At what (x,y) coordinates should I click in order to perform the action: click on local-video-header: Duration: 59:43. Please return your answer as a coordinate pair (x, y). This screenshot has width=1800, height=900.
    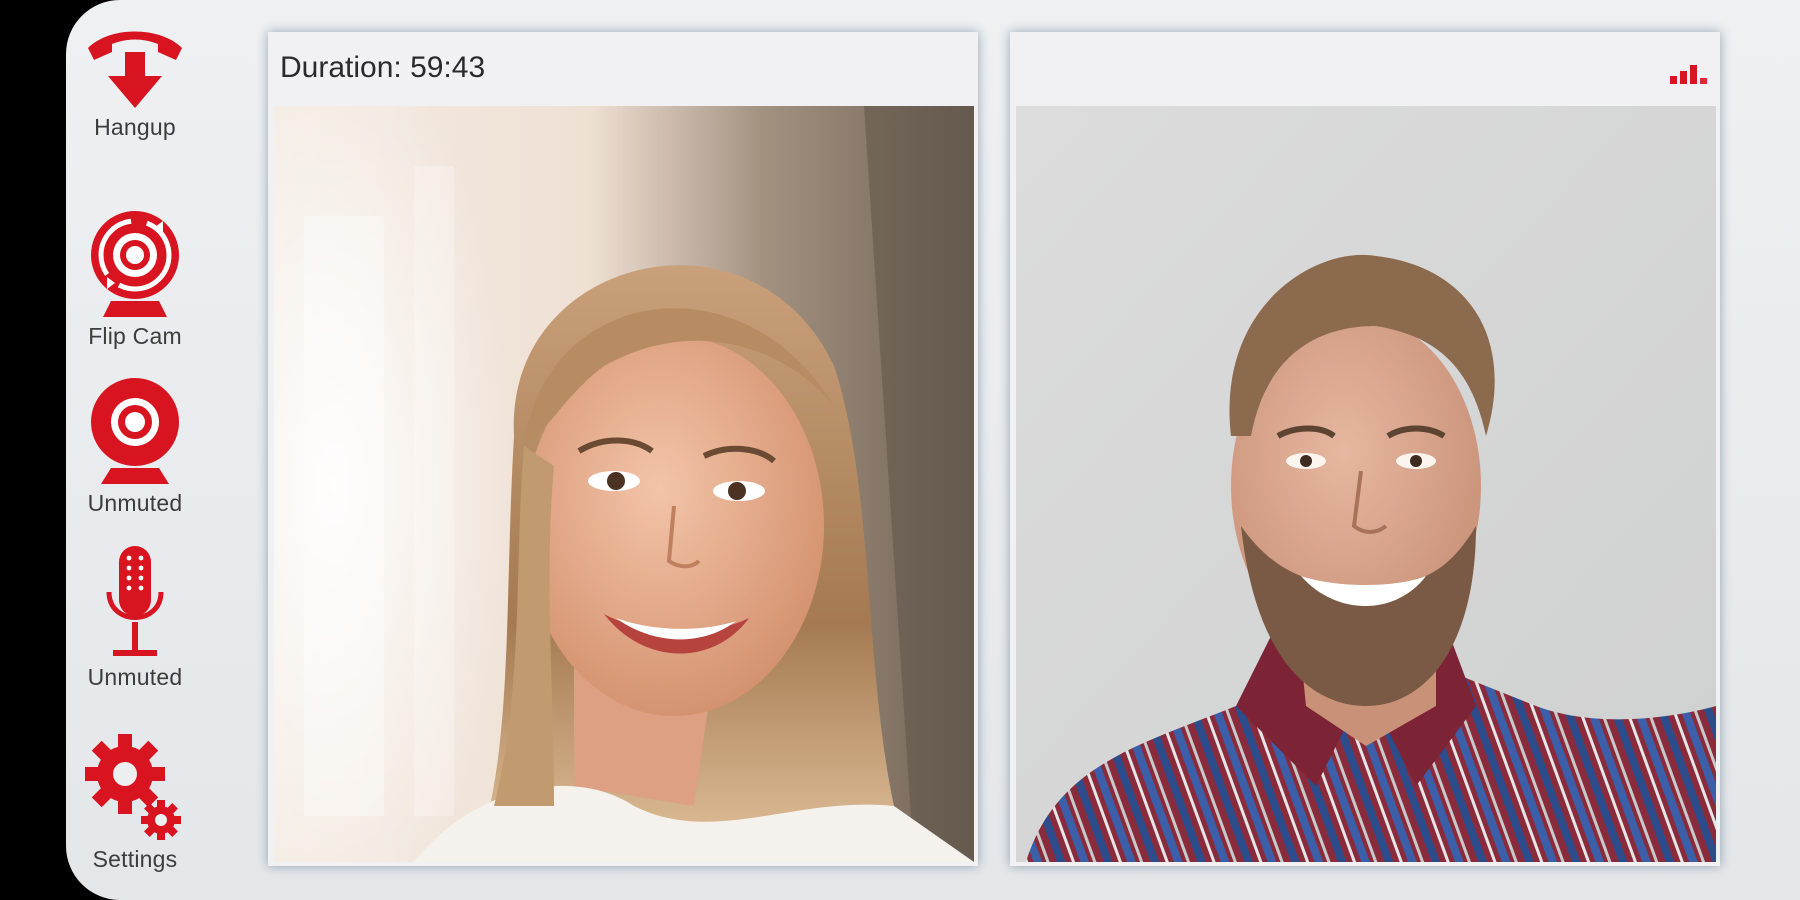
    Looking at the image, I should click on (623, 68).